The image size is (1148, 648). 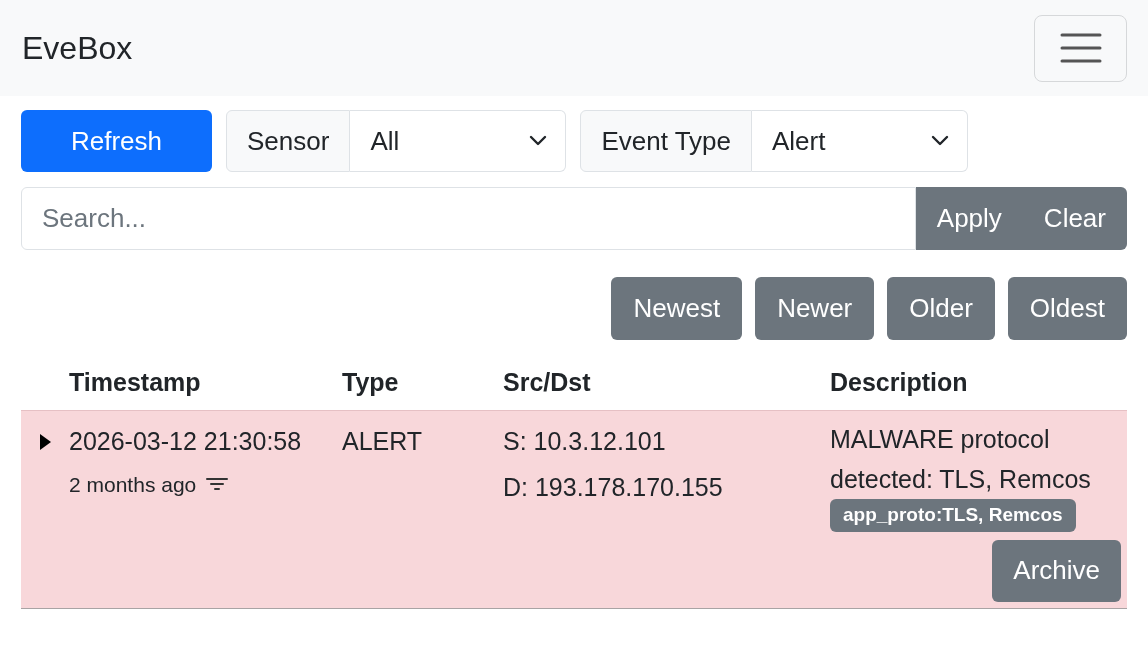 I want to click on archive-button: Archive, so click(x=1056, y=570).